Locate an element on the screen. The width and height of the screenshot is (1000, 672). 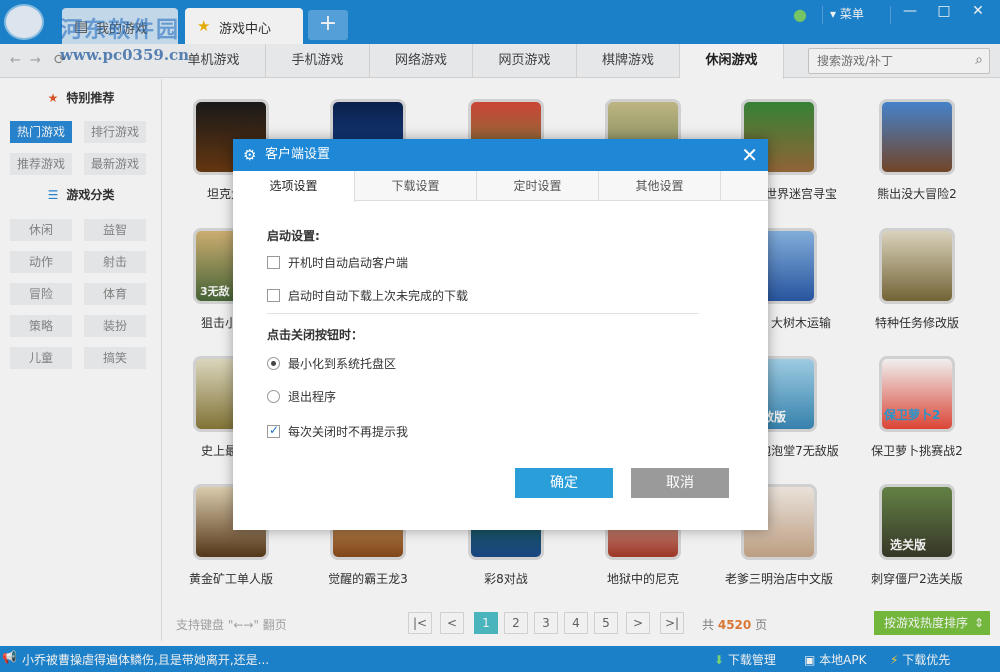
genre-casual: 休闲 is located at coordinates (41, 230).